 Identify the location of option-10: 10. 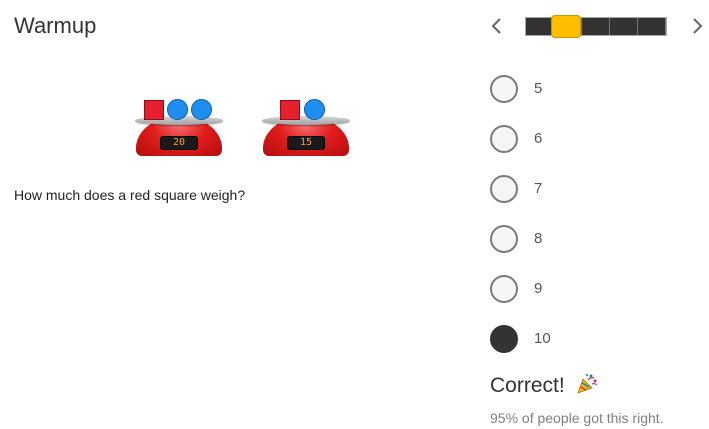
(550, 339).